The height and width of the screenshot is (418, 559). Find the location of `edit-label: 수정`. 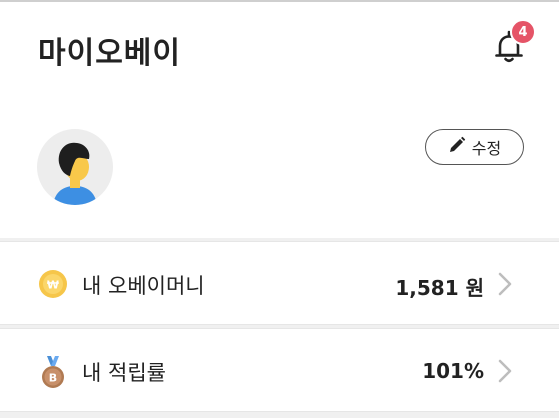

edit-label: 수정 is located at coordinates (486, 148).